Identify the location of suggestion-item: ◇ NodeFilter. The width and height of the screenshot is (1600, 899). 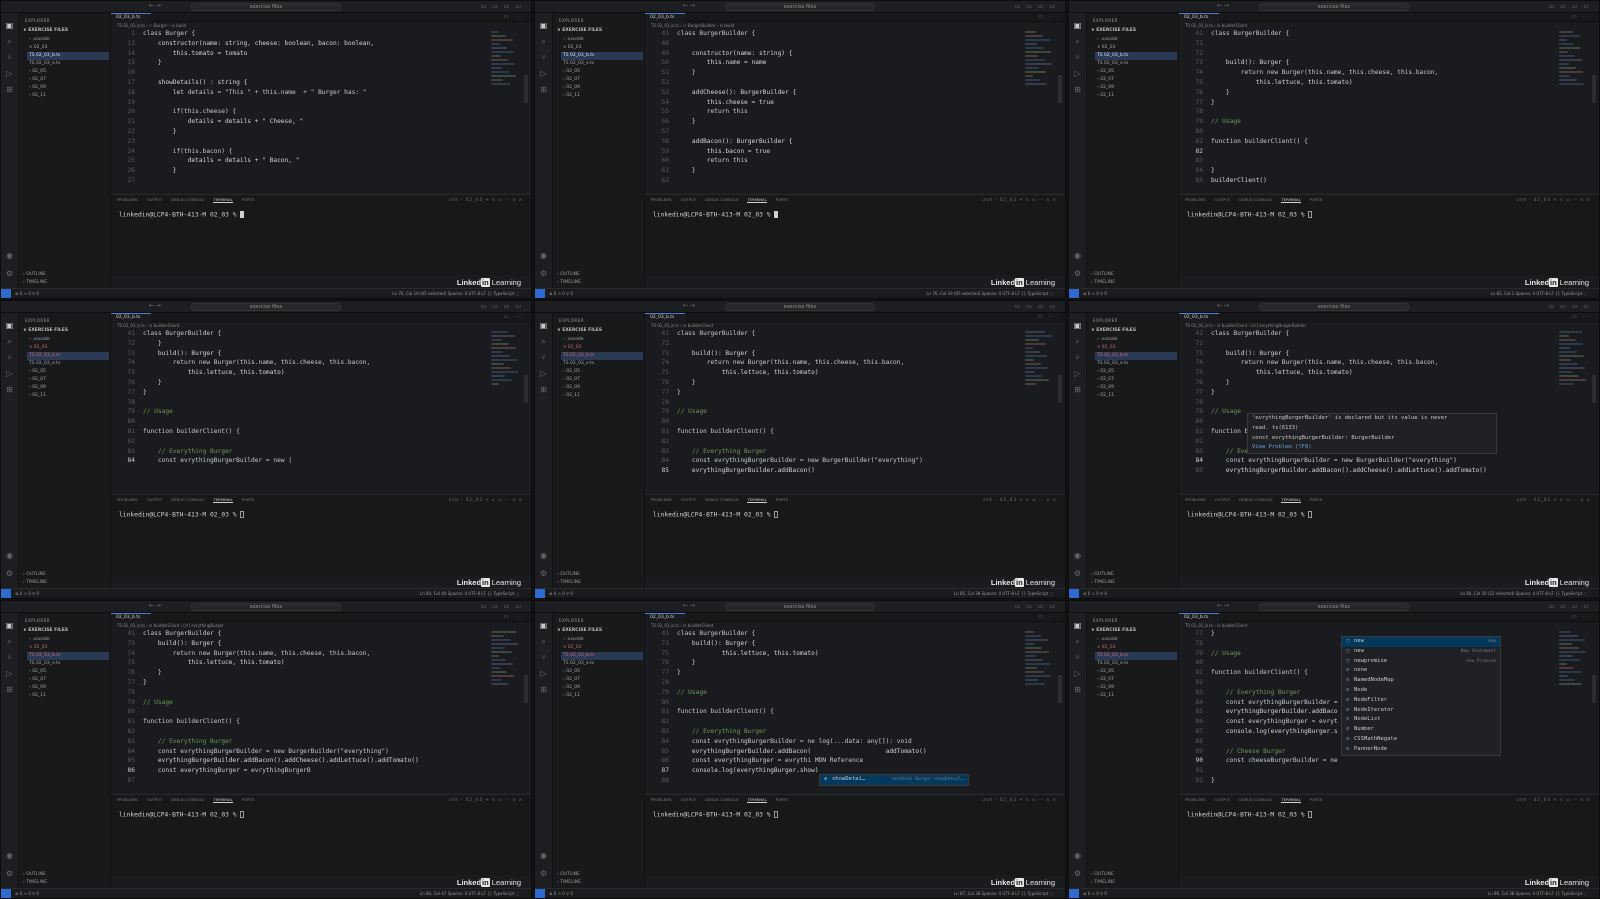
(1421, 701).